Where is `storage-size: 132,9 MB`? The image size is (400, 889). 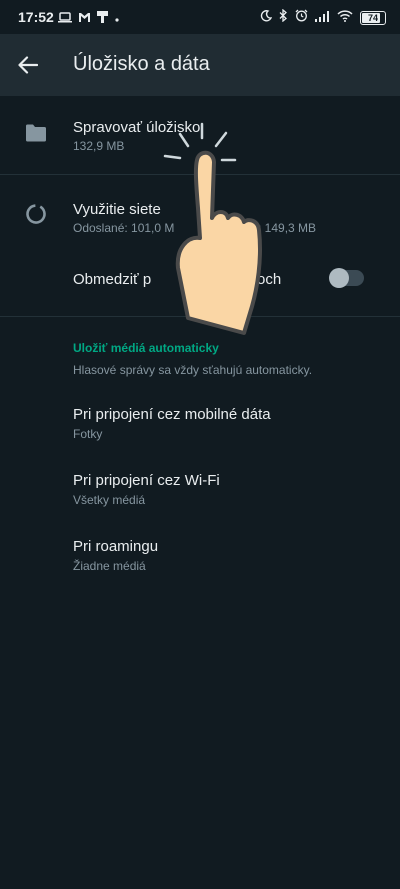
storage-size: 132,9 MB is located at coordinates (99, 146).